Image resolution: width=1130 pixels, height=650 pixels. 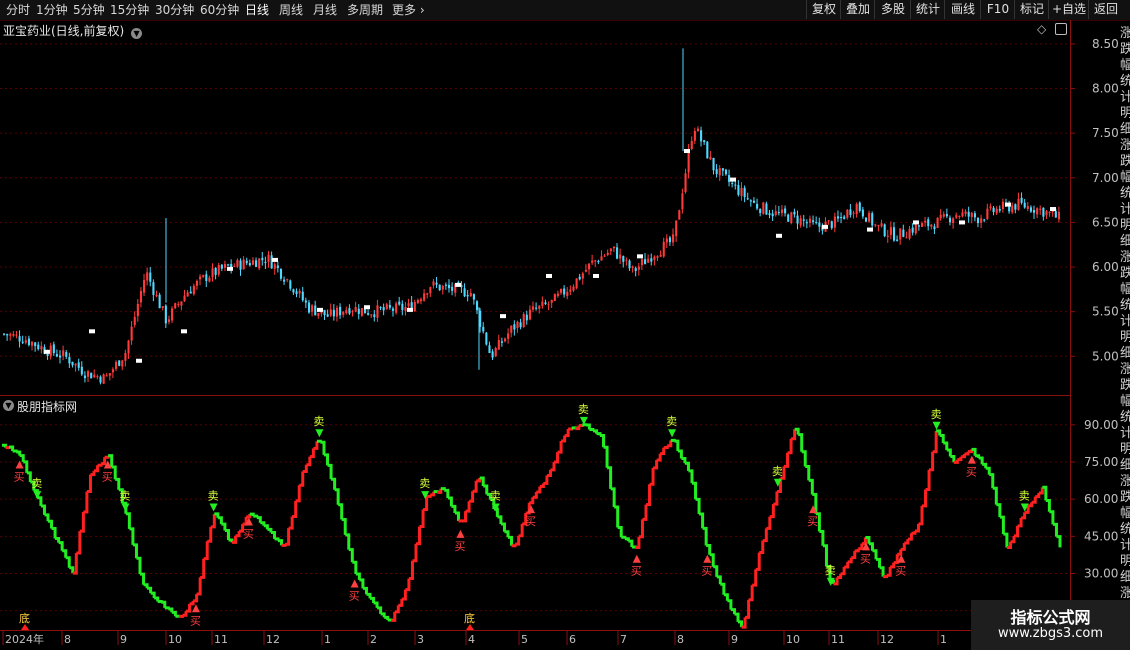 I want to click on side-strip-char: 统, so click(x=1125, y=529).